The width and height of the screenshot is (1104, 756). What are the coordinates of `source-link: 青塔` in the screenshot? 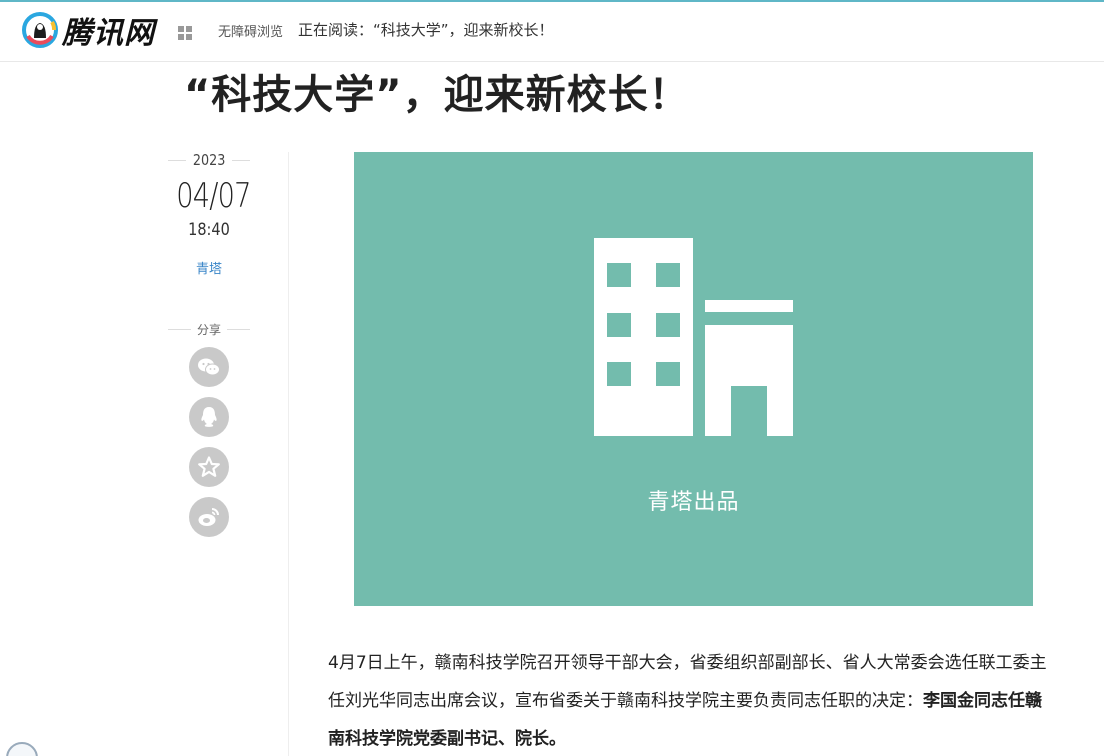 It's located at (209, 267).